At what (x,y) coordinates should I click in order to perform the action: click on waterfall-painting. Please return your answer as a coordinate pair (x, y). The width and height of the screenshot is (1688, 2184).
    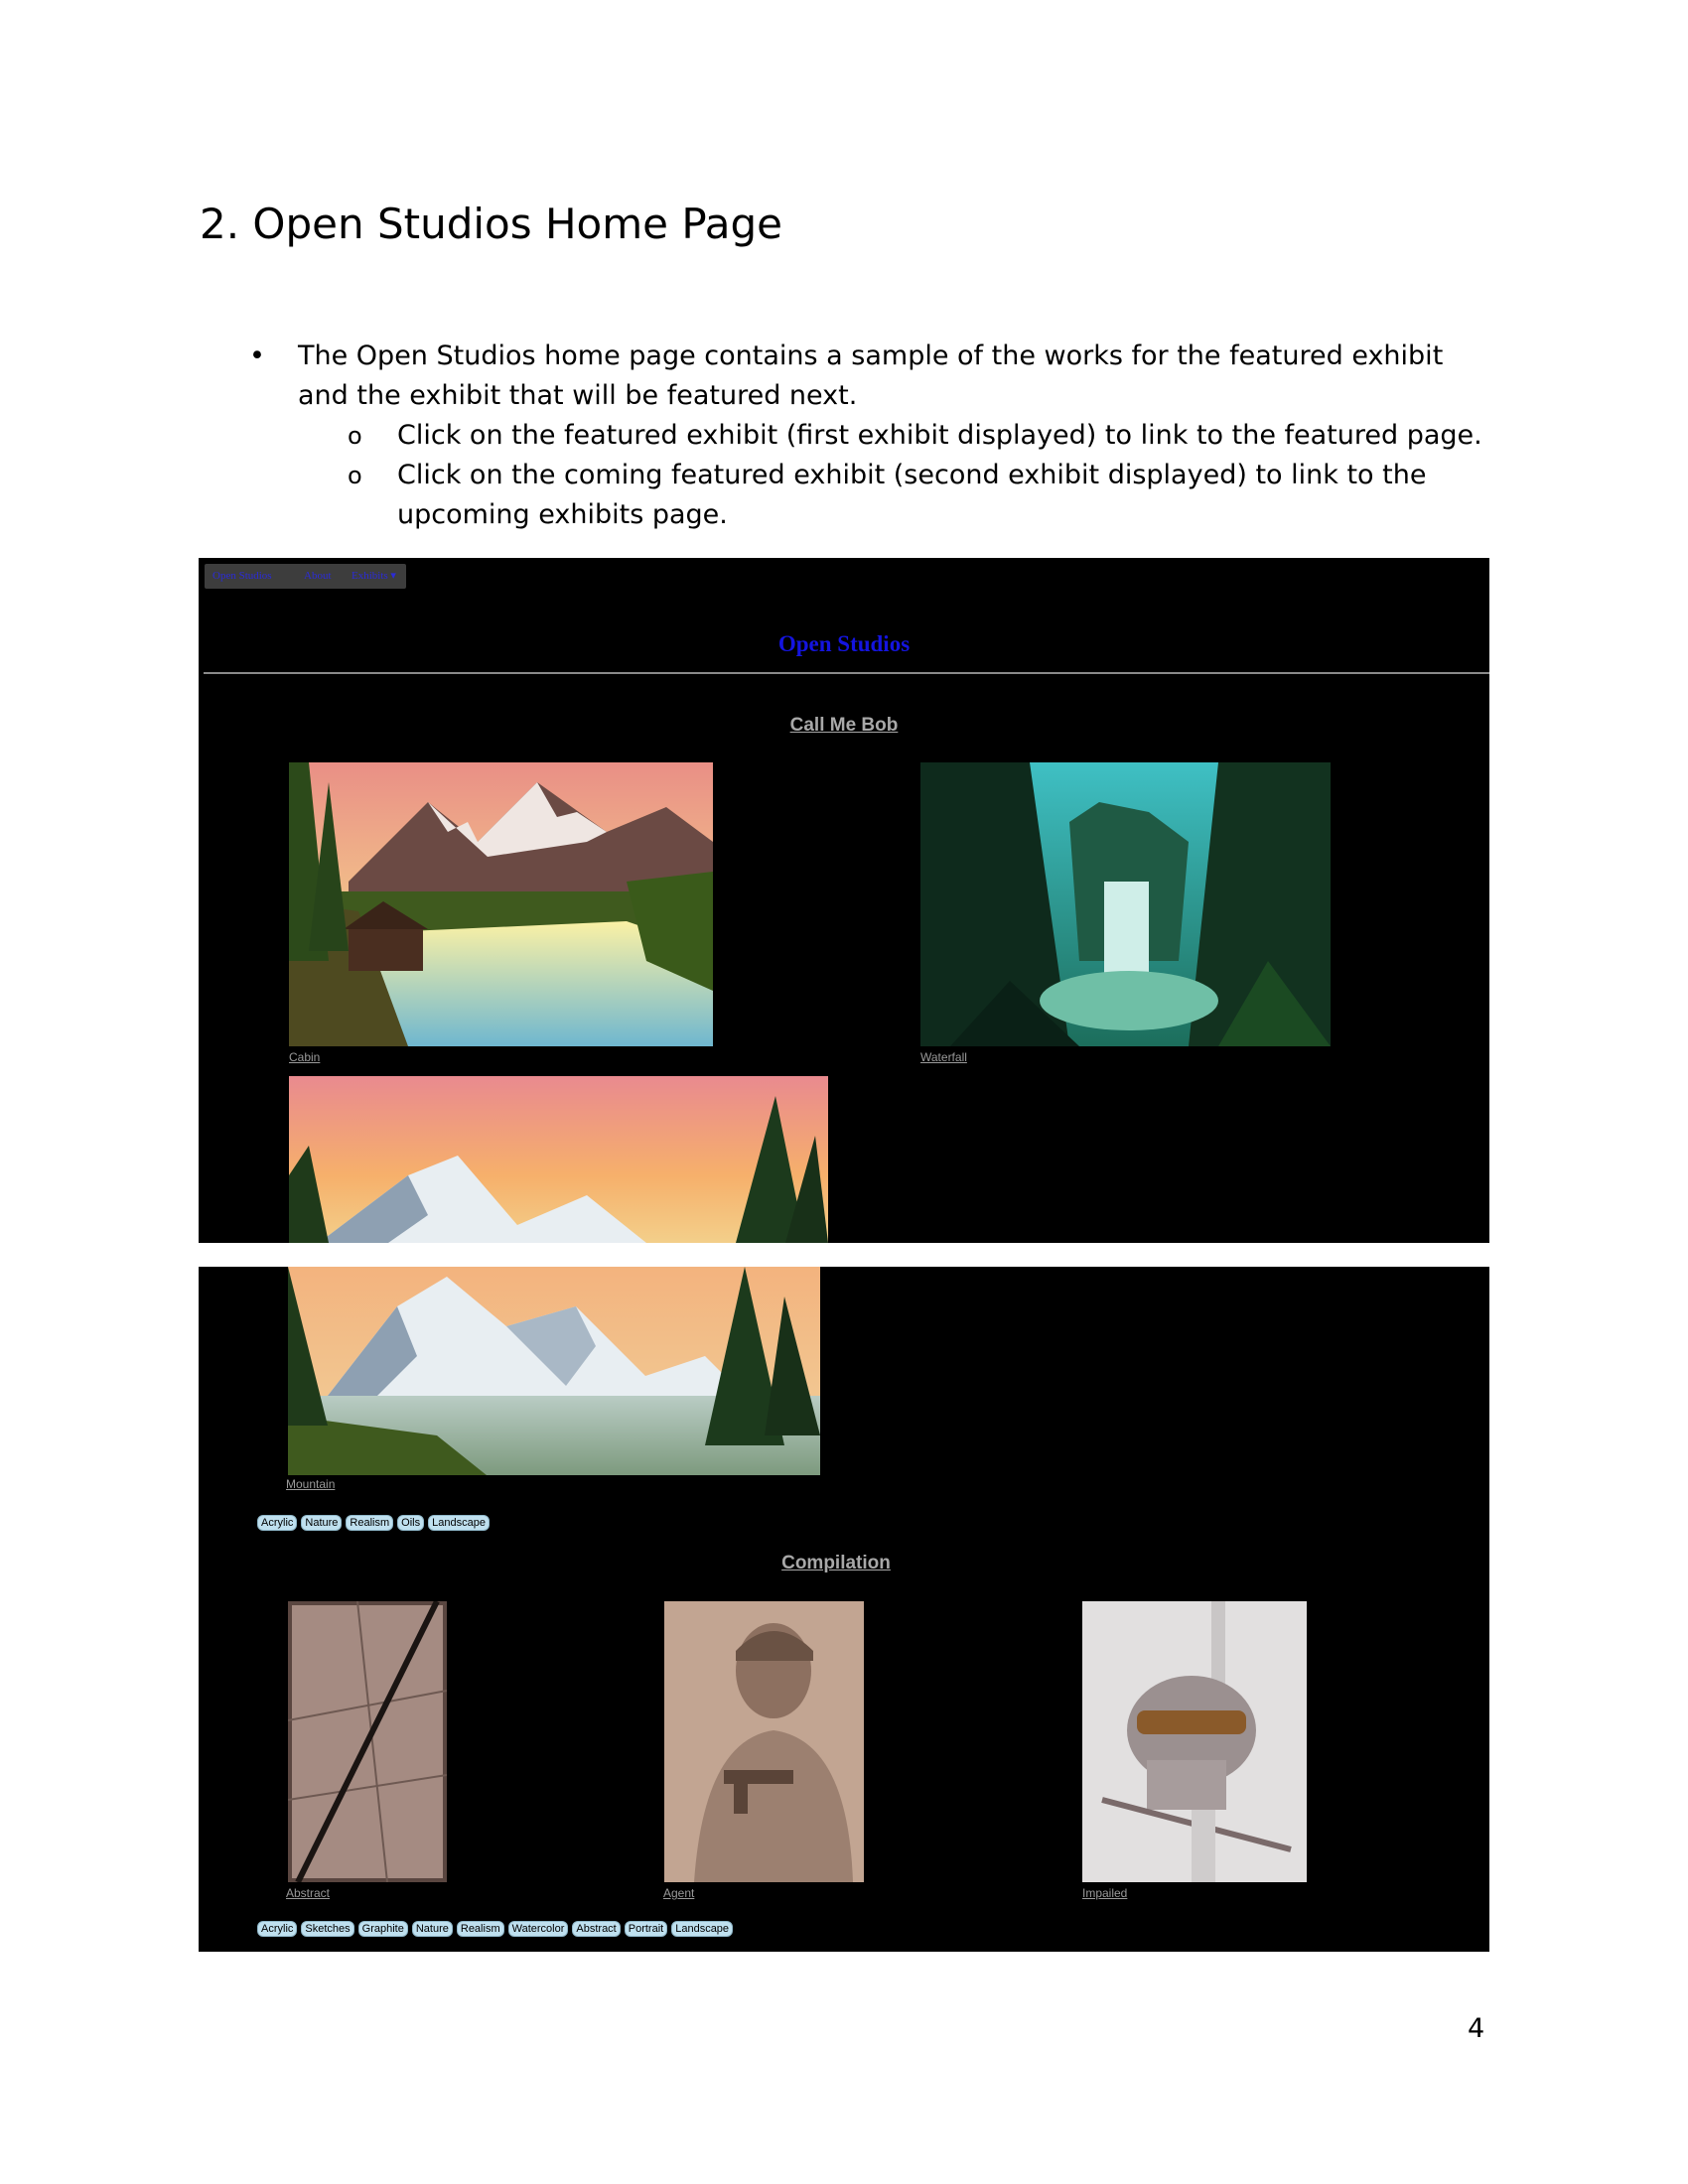
    Looking at the image, I should click on (1125, 904).